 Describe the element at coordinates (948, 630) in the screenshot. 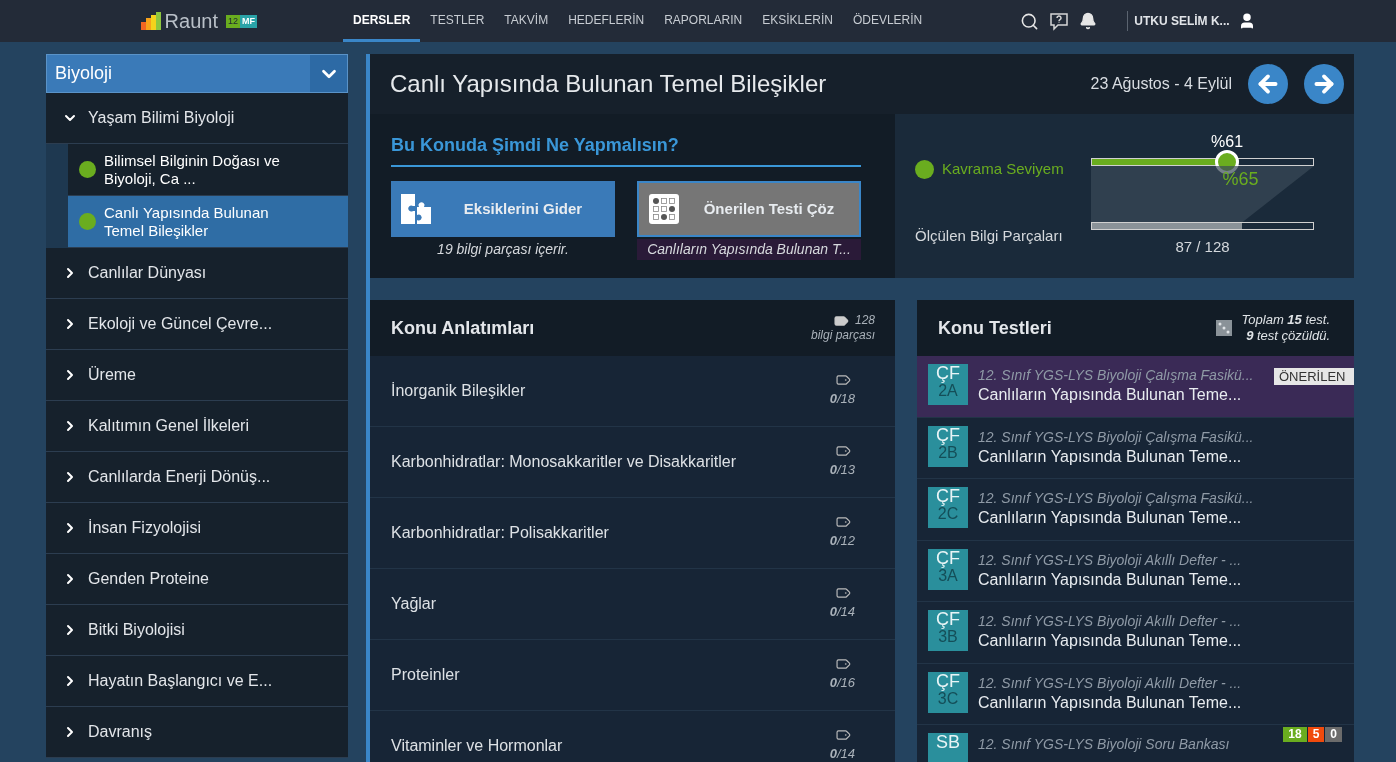

I see `test-code-tile: ÇF 3B` at that location.